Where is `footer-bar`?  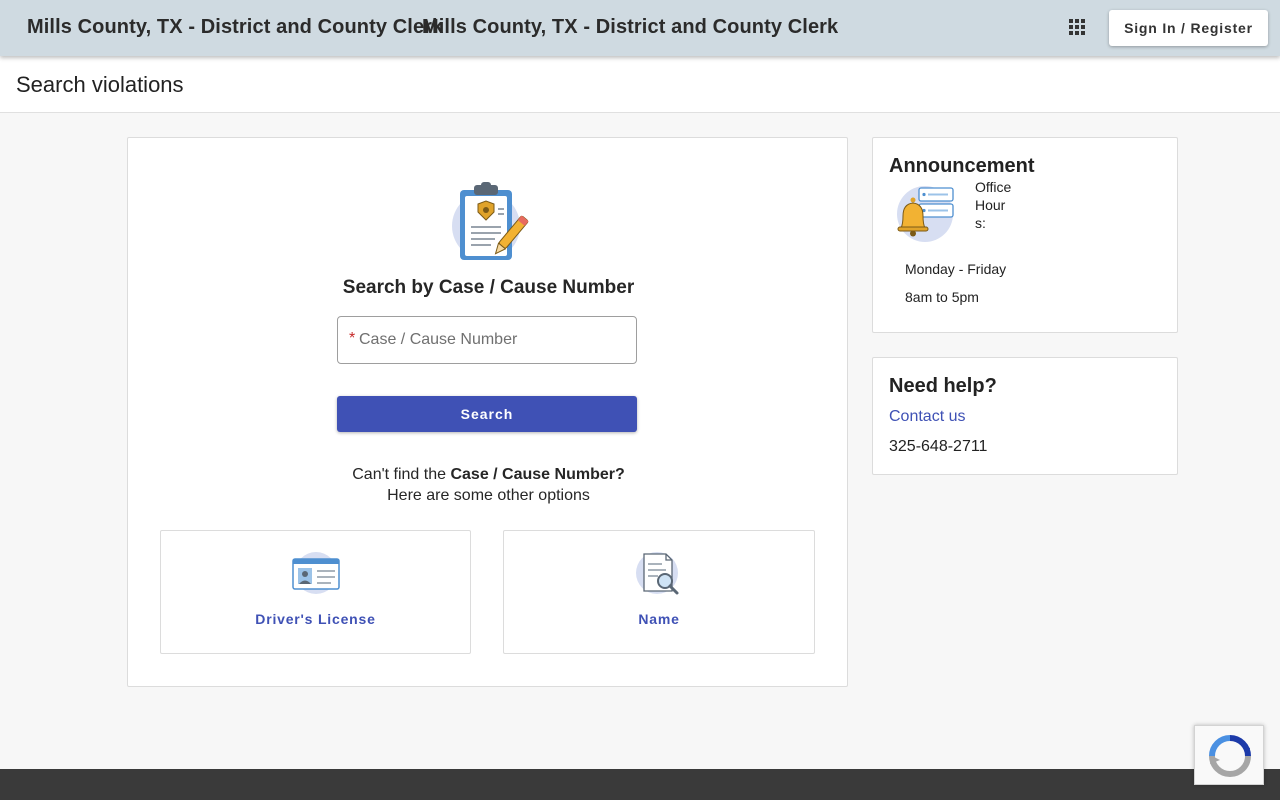
footer-bar is located at coordinates (640, 784).